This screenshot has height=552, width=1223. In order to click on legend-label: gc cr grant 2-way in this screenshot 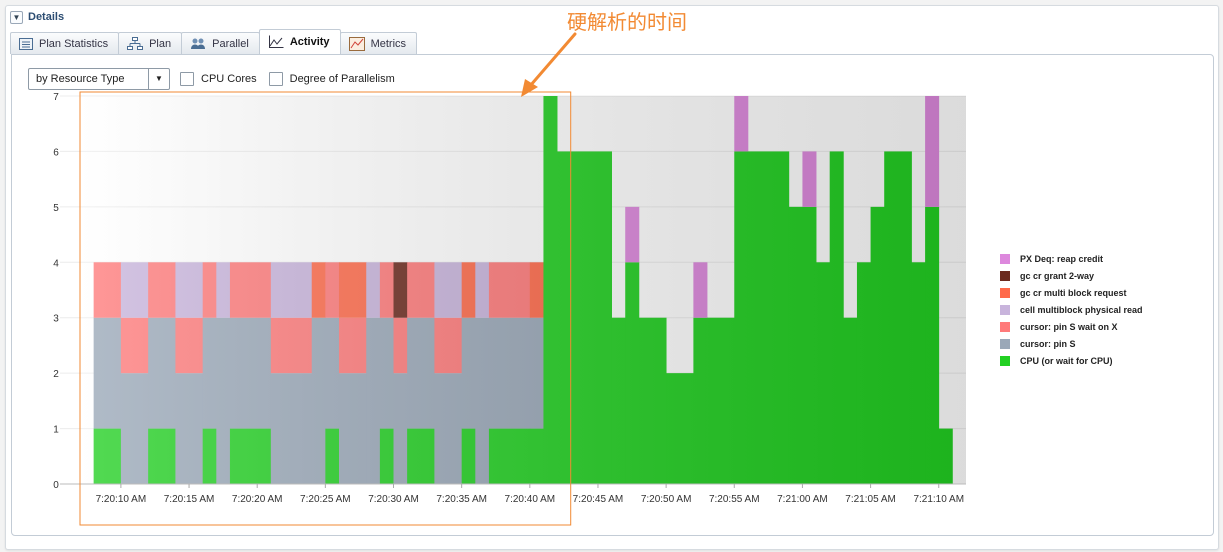, I will do `click(1057, 275)`.